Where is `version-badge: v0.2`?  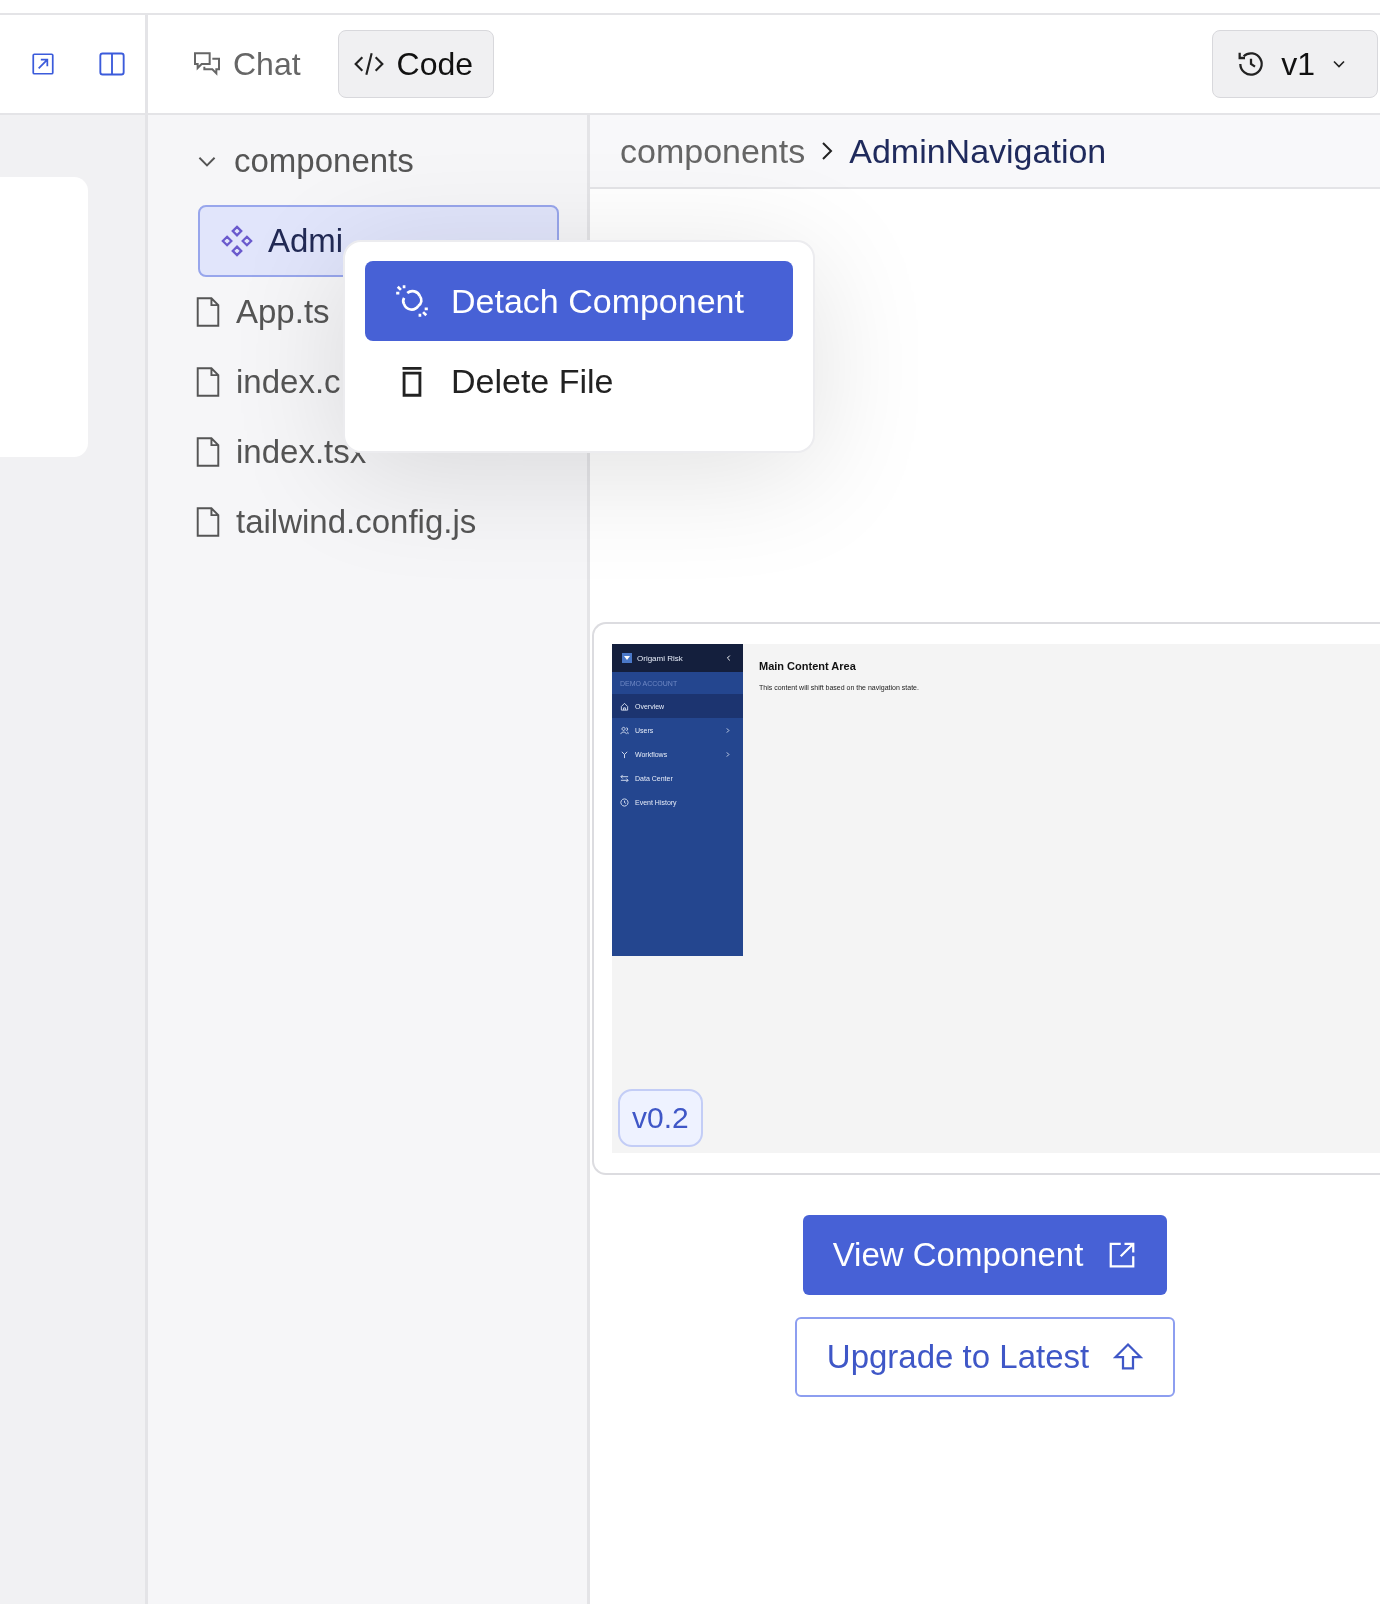
version-badge: v0.2 is located at coordinates (660, 1118).